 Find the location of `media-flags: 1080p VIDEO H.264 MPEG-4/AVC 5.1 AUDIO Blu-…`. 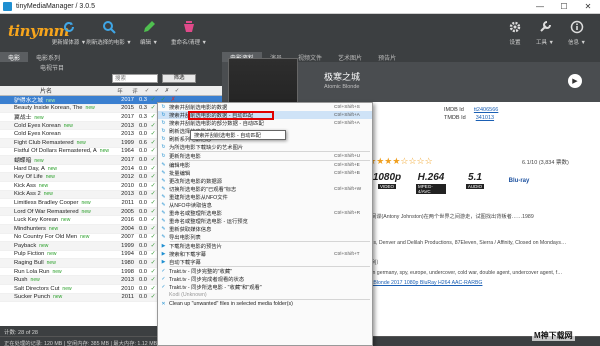

media-flags: 1080p VIDEO H.264 MPEG-4/AVC 5.1 AUDIO Blu-… is located at coordinates (453, 185).